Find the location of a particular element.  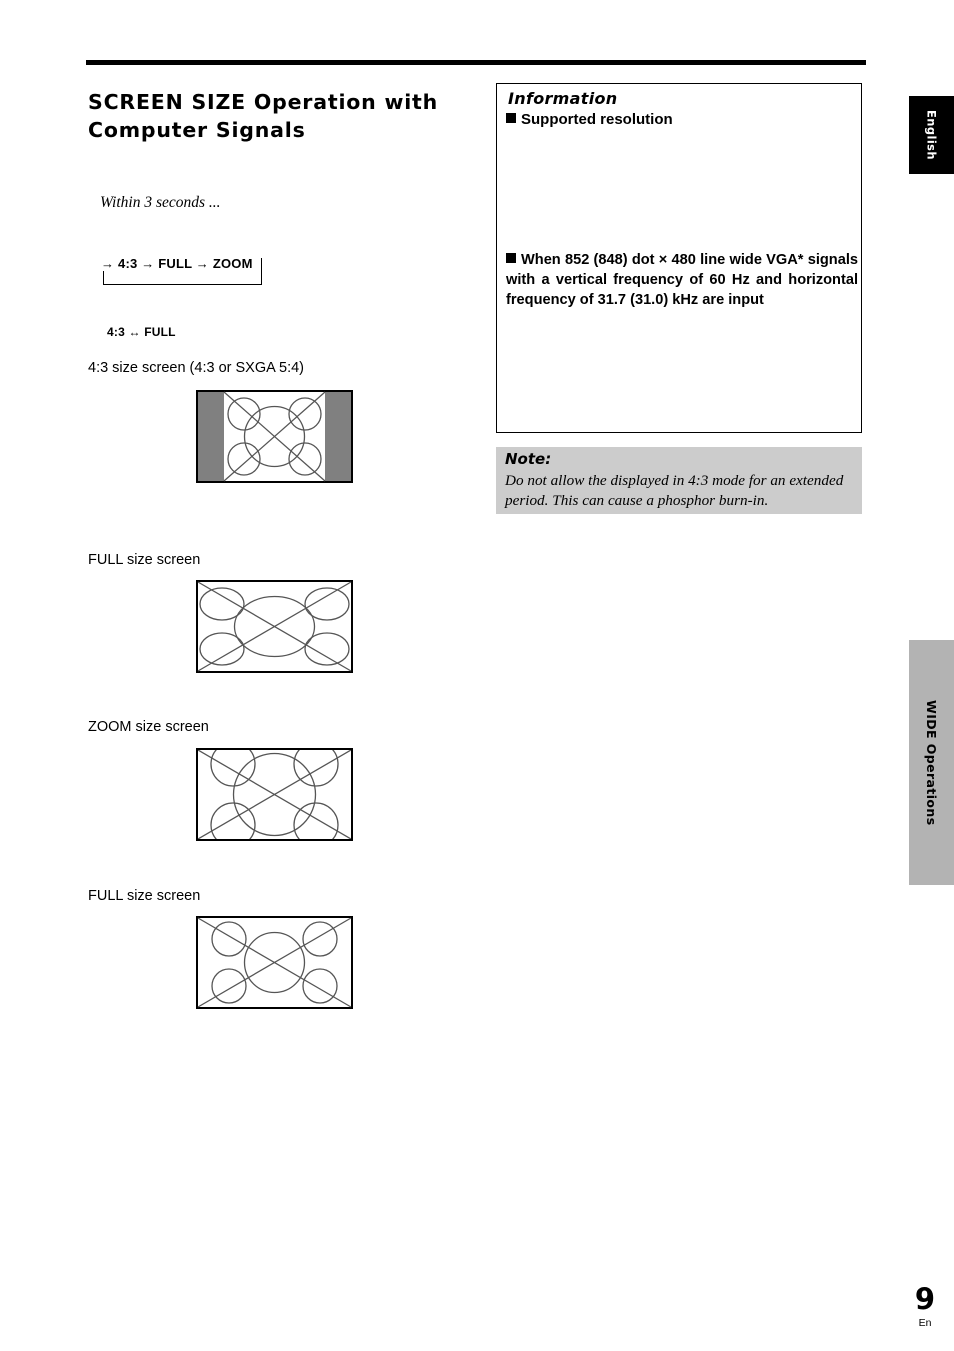

information-item-supported-resolution: Supported resolution is located at coordinates (589, 119).